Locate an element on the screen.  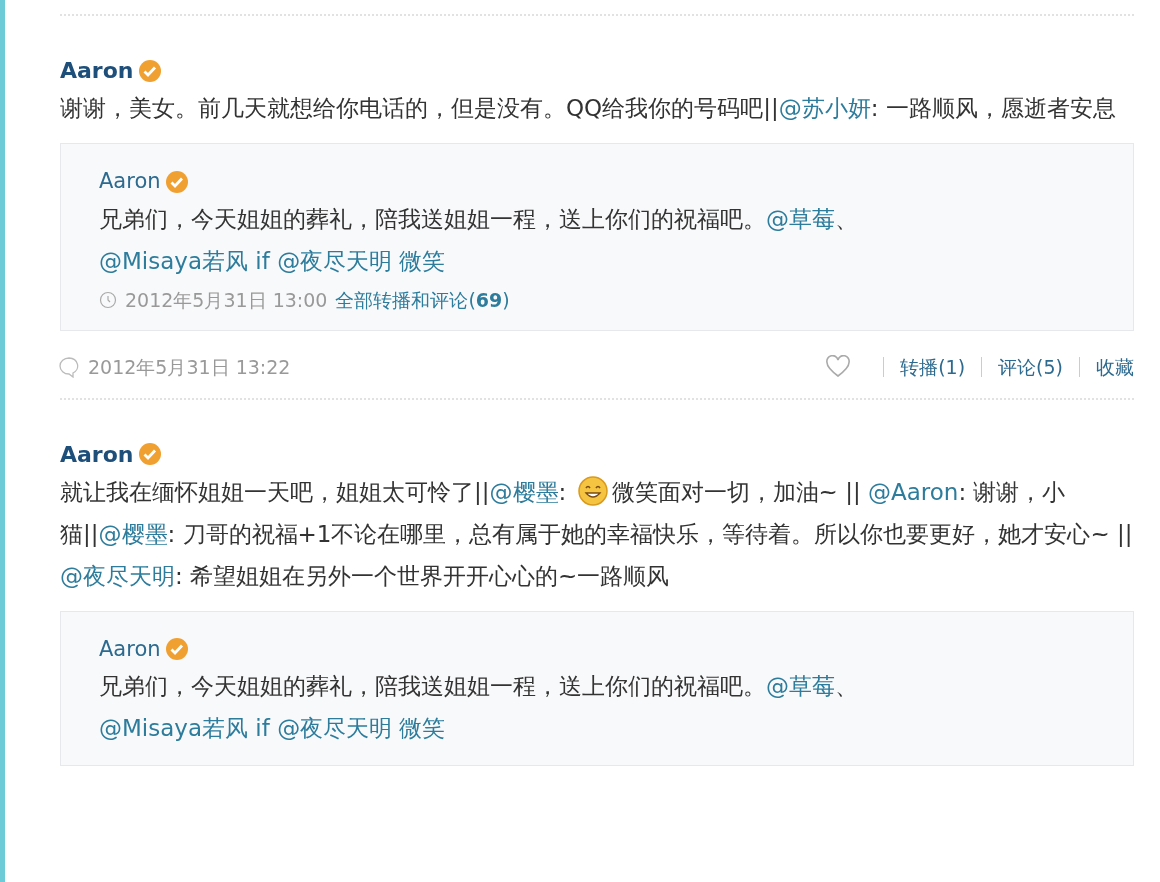
clock-icon is located at coordinates (108, 299).